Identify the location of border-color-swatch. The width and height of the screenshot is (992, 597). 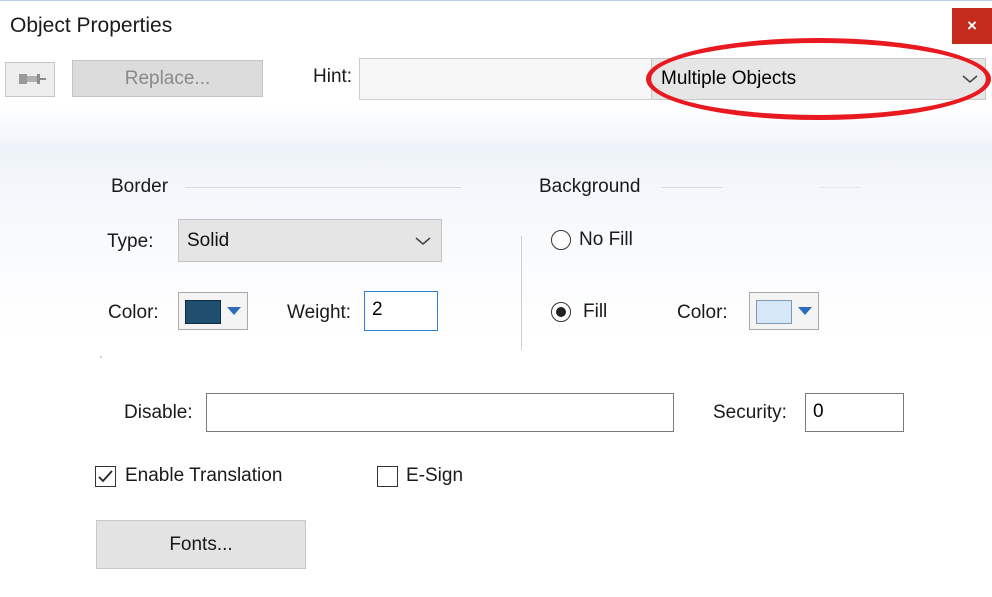
(203, 312).